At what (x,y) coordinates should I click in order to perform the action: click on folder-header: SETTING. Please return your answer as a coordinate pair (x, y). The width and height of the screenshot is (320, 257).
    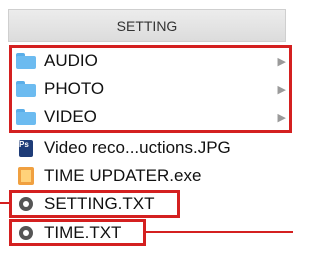
    Looking at the image, I should click on (147, 25).